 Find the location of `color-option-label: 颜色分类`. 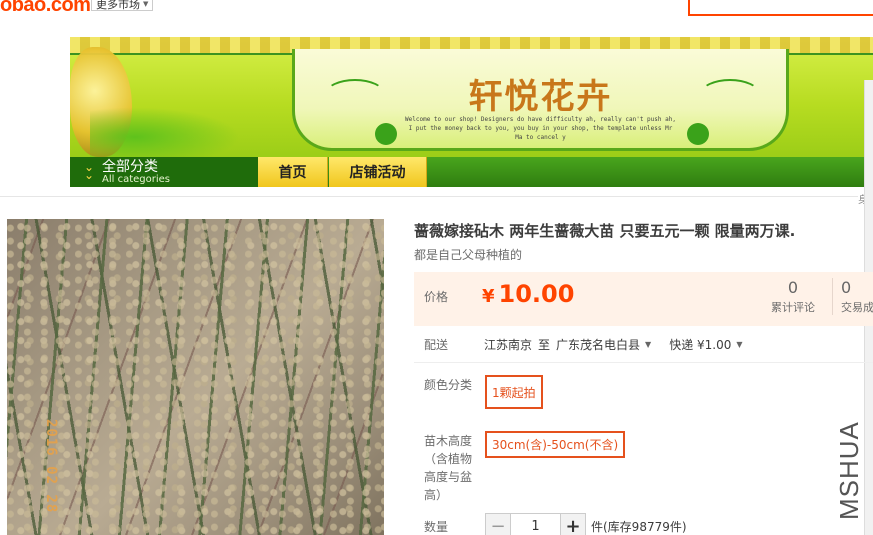

color-option-label: 颜色分类 is located at coordinates (448, 385).